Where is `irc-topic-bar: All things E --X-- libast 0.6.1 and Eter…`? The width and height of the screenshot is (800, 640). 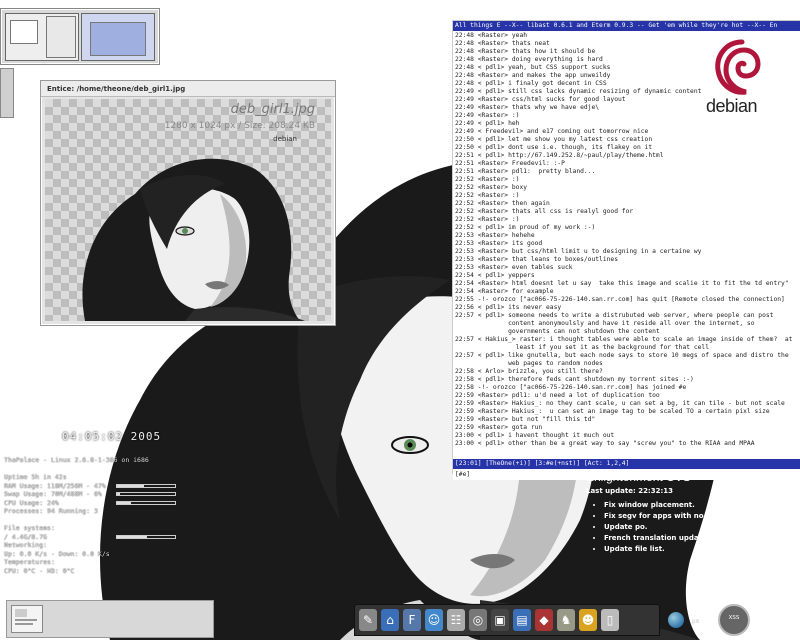
irc-topic-bar: All things E --X-- libast 0.6.1 and Eter… is located at coordinates (626, 26).